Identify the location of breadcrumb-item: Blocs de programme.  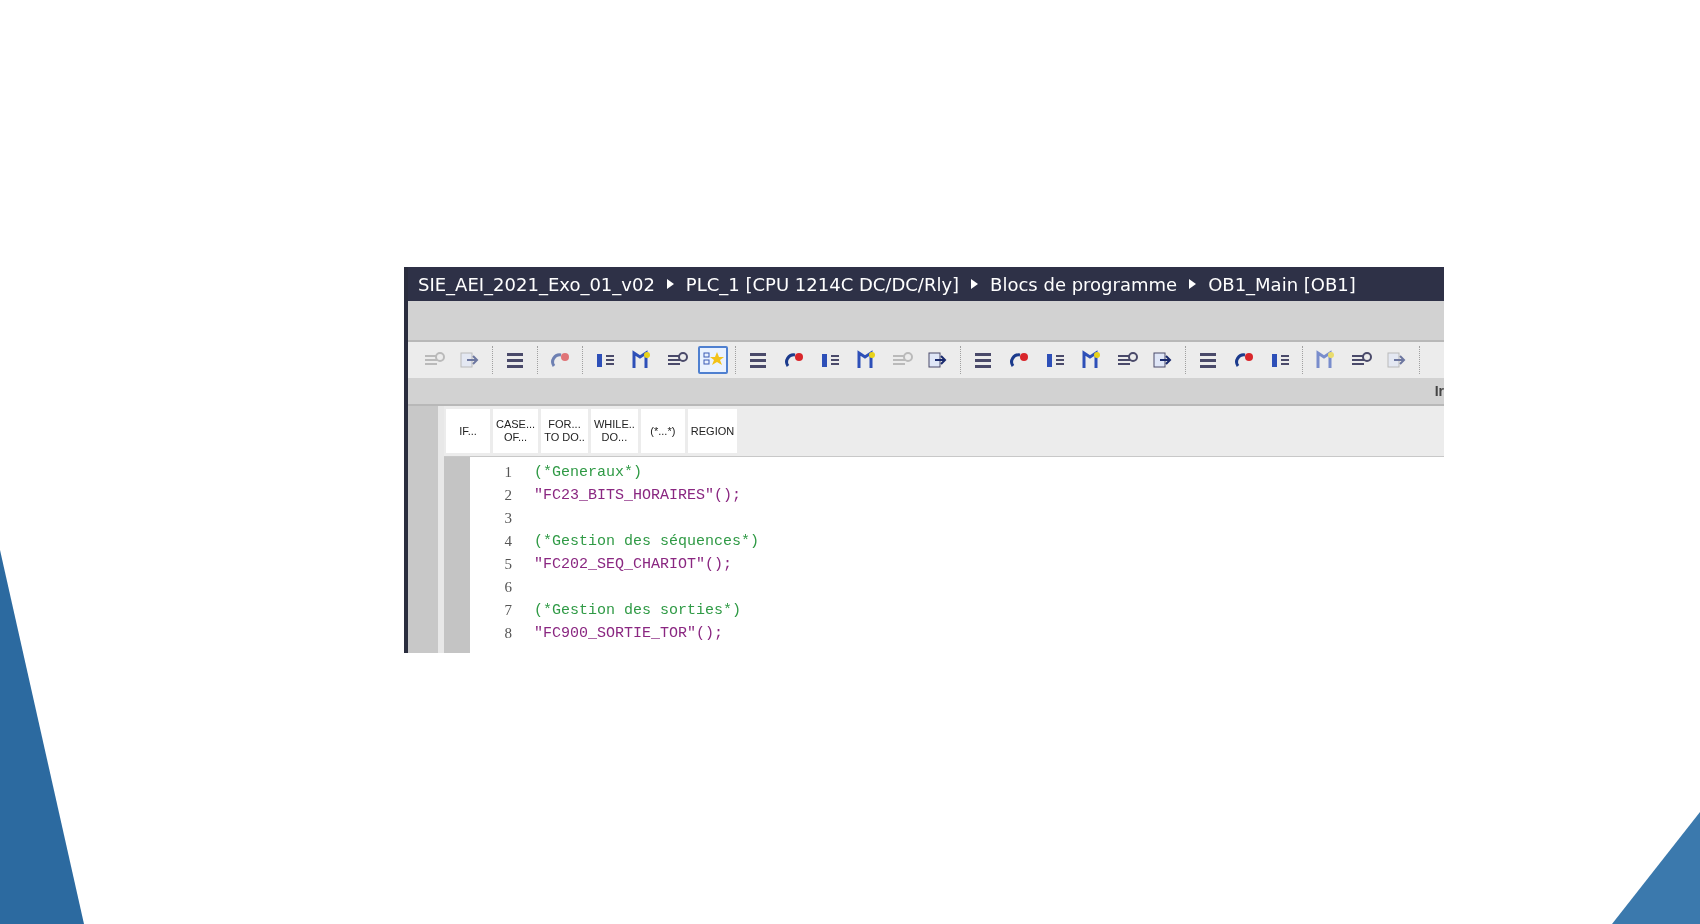
(1084, 284).